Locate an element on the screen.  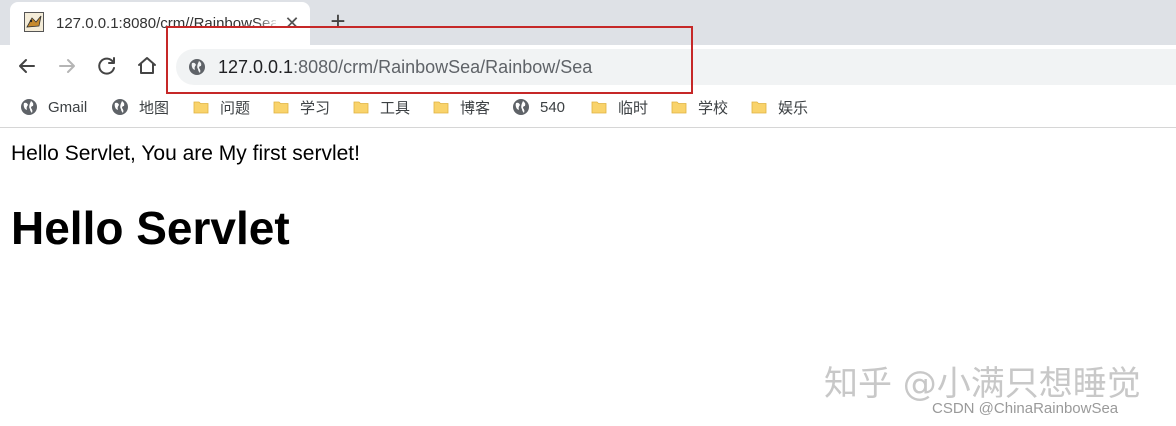
back-arrow-icon is located at coordinates (27, 66).